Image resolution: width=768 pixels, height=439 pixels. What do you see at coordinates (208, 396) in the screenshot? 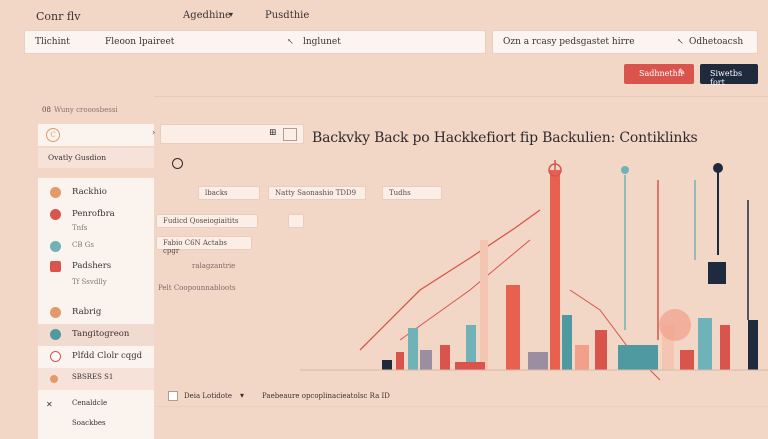
I see `footer-label-left: Deia Lotidote` at bounding box center [208, 396].